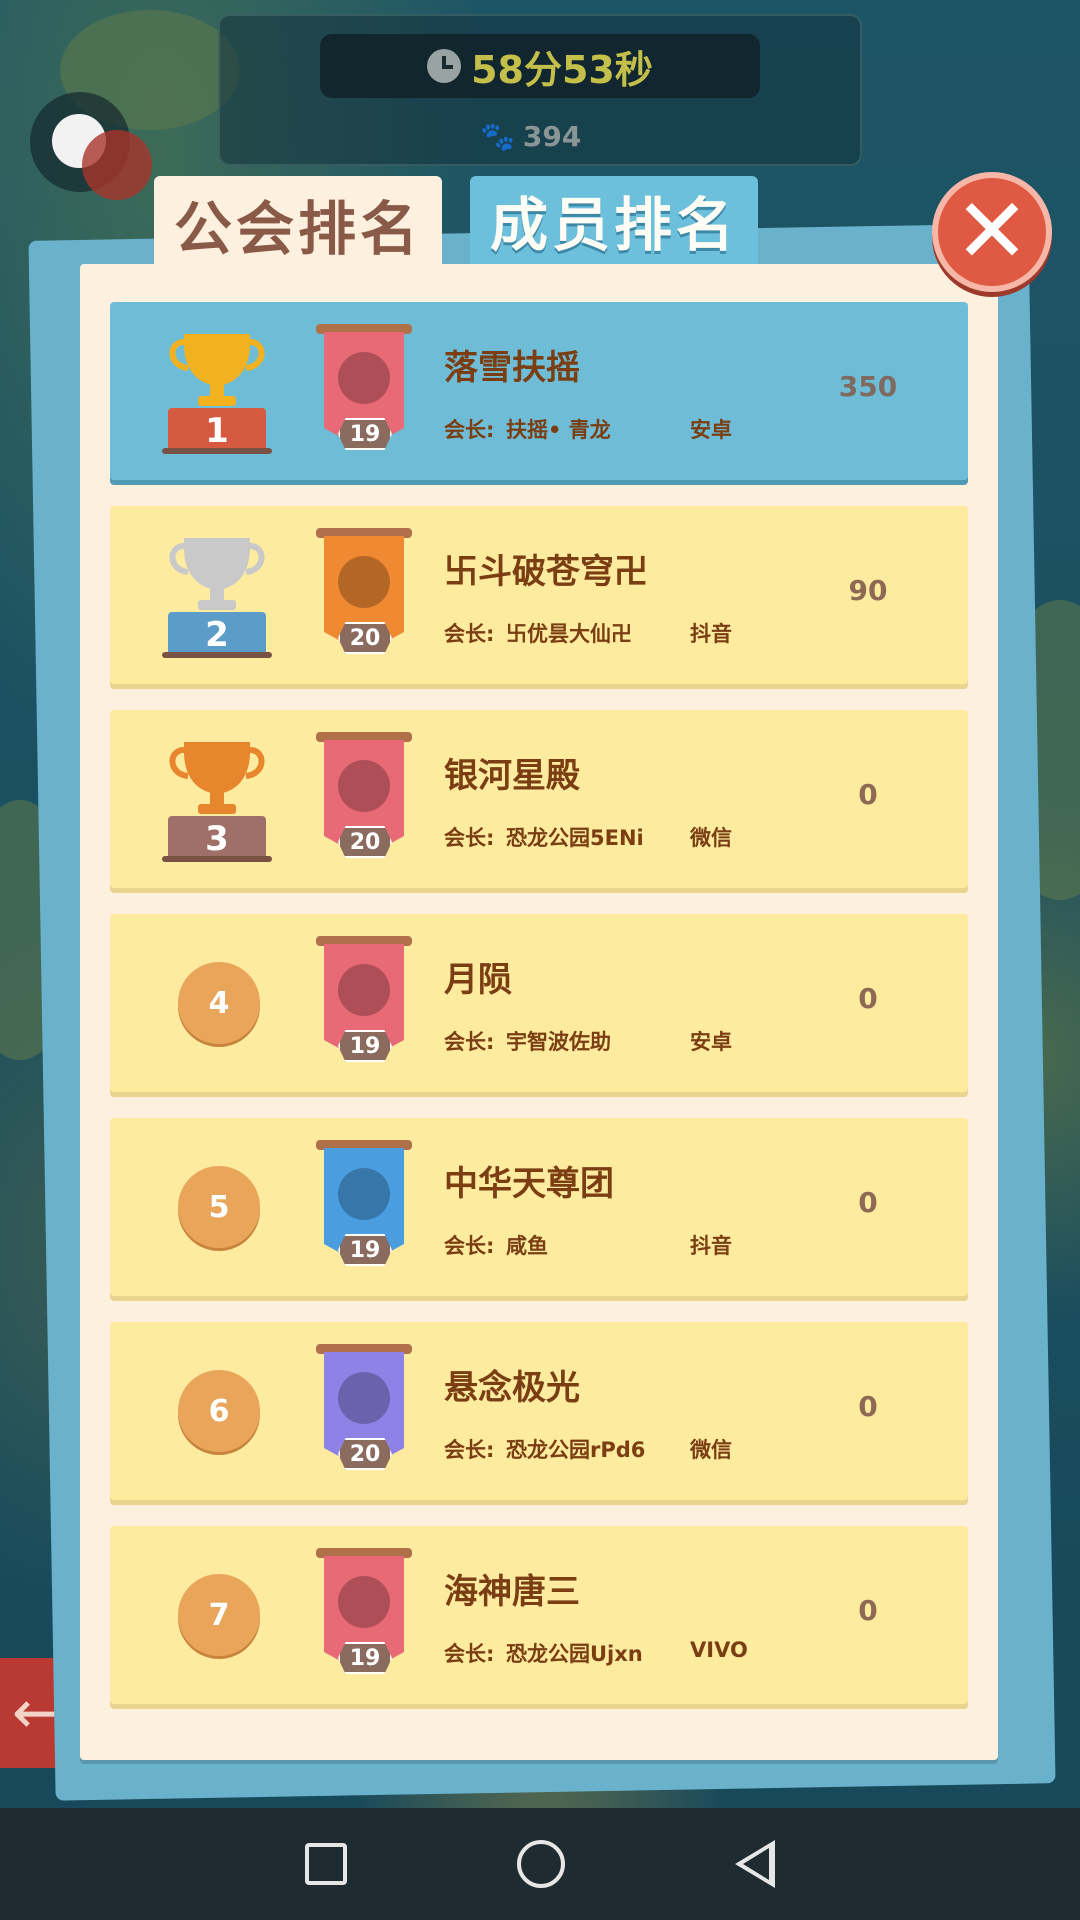  I want to click on leader-name: 恐龙公园5ENi, so click(575, 838).